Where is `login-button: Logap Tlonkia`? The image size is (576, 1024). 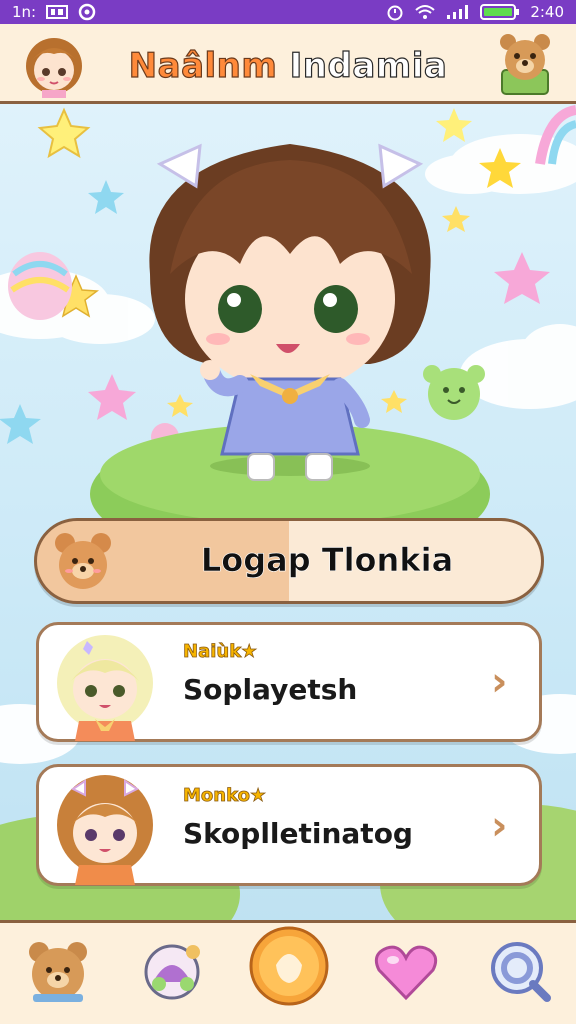 login-button: Logap Tlonkia is located at coordinates (289, 561).